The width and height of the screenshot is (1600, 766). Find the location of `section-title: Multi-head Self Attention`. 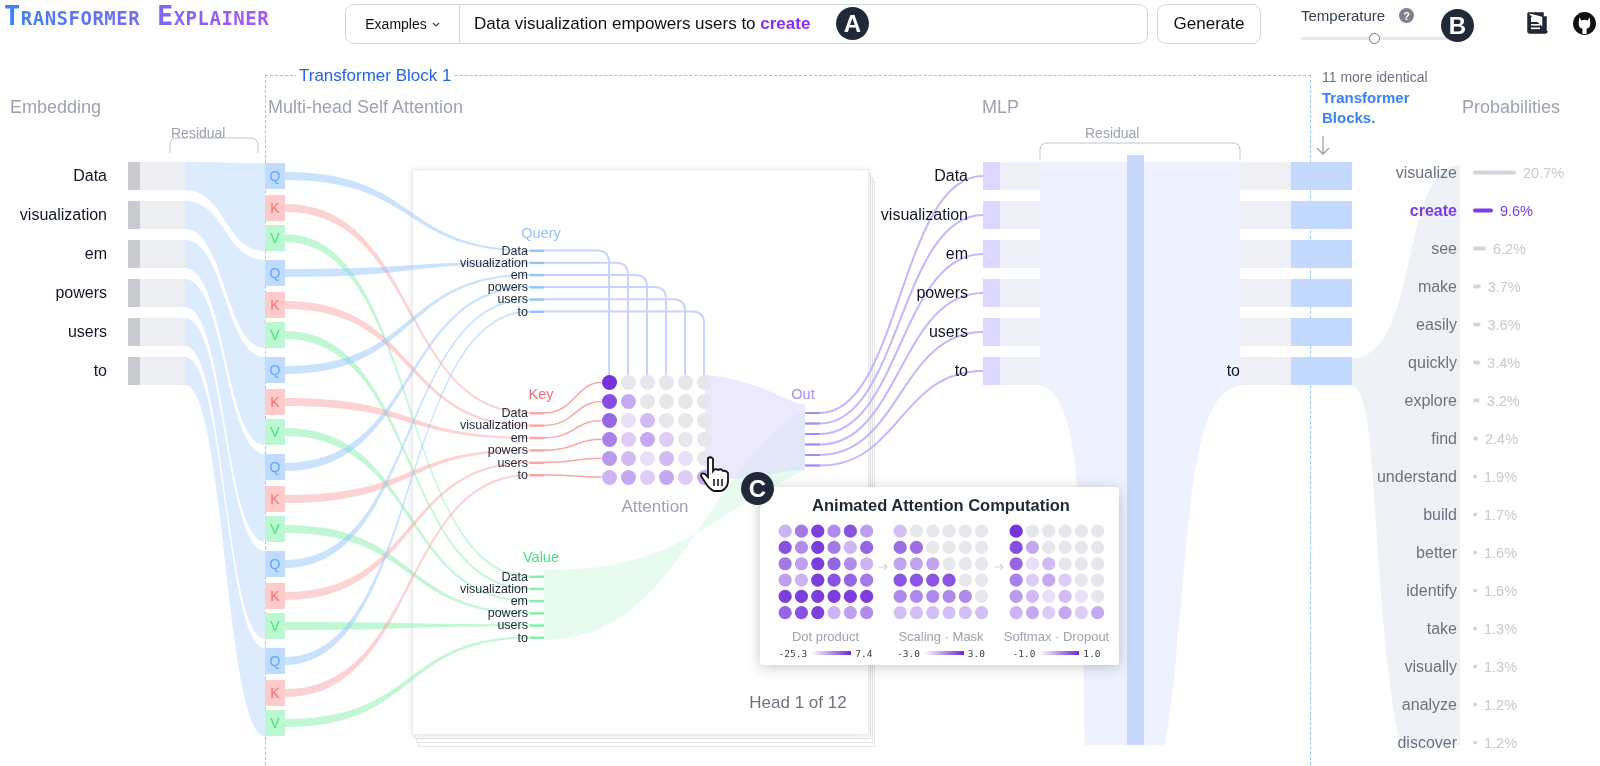

section-title: Multi-head Self Attention is located at coordinates (366, 107).